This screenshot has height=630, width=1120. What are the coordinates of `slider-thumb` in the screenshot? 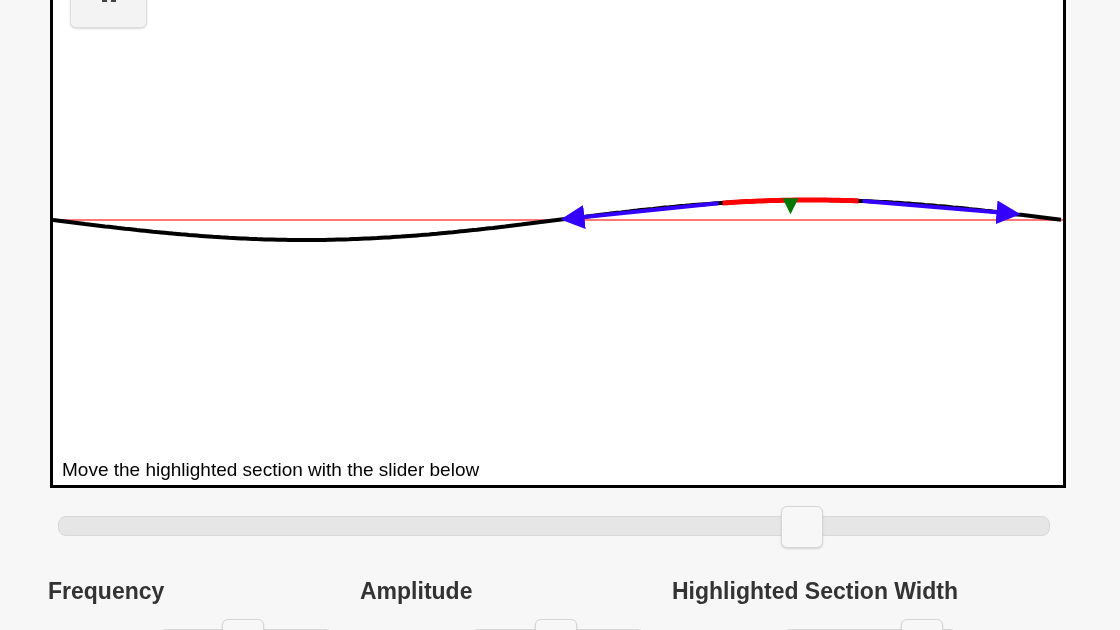 It's located at (801, 527).